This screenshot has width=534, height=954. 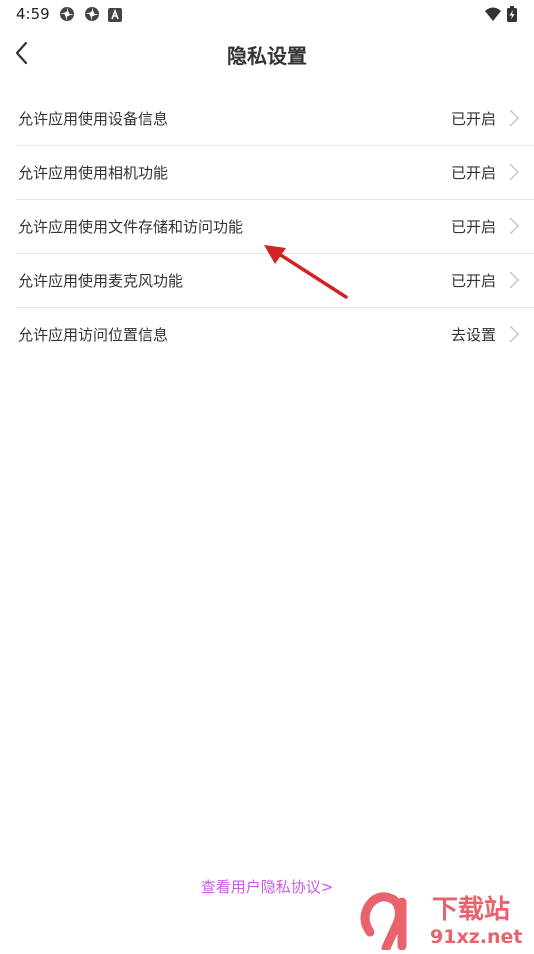 I want to click on setting-label: 允许应用使用麦克风功能, so click(x=101, y=281).